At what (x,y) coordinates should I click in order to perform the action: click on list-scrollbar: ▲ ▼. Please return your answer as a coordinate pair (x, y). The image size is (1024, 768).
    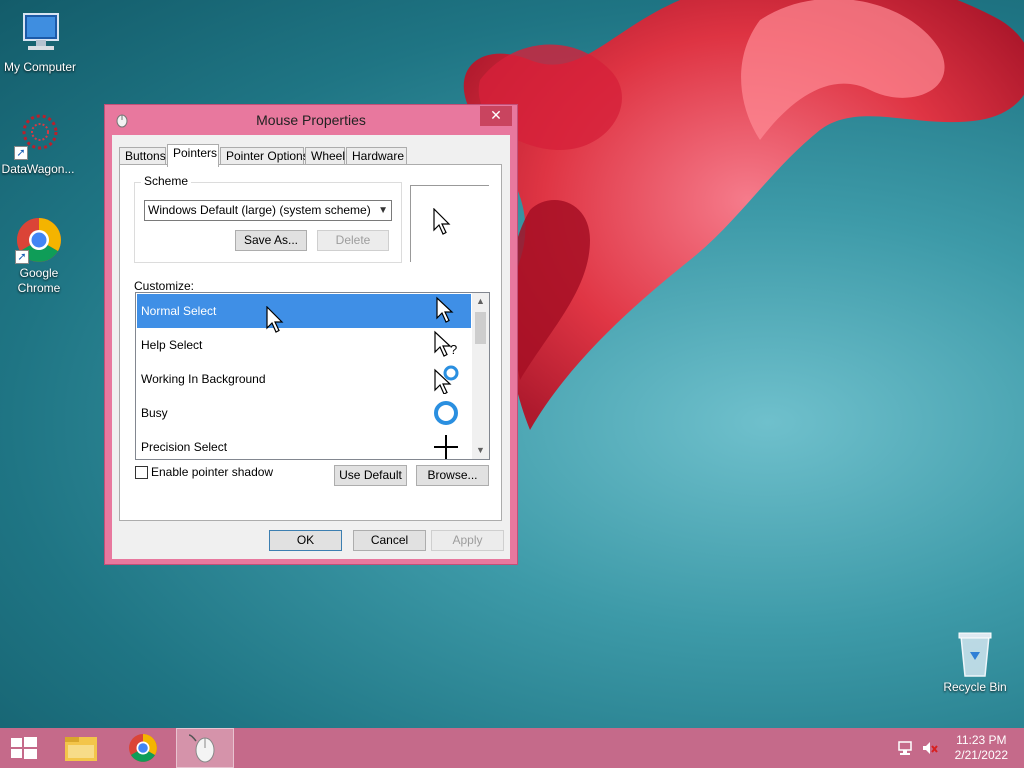
    Looking at the image, I should click on (480, 376).